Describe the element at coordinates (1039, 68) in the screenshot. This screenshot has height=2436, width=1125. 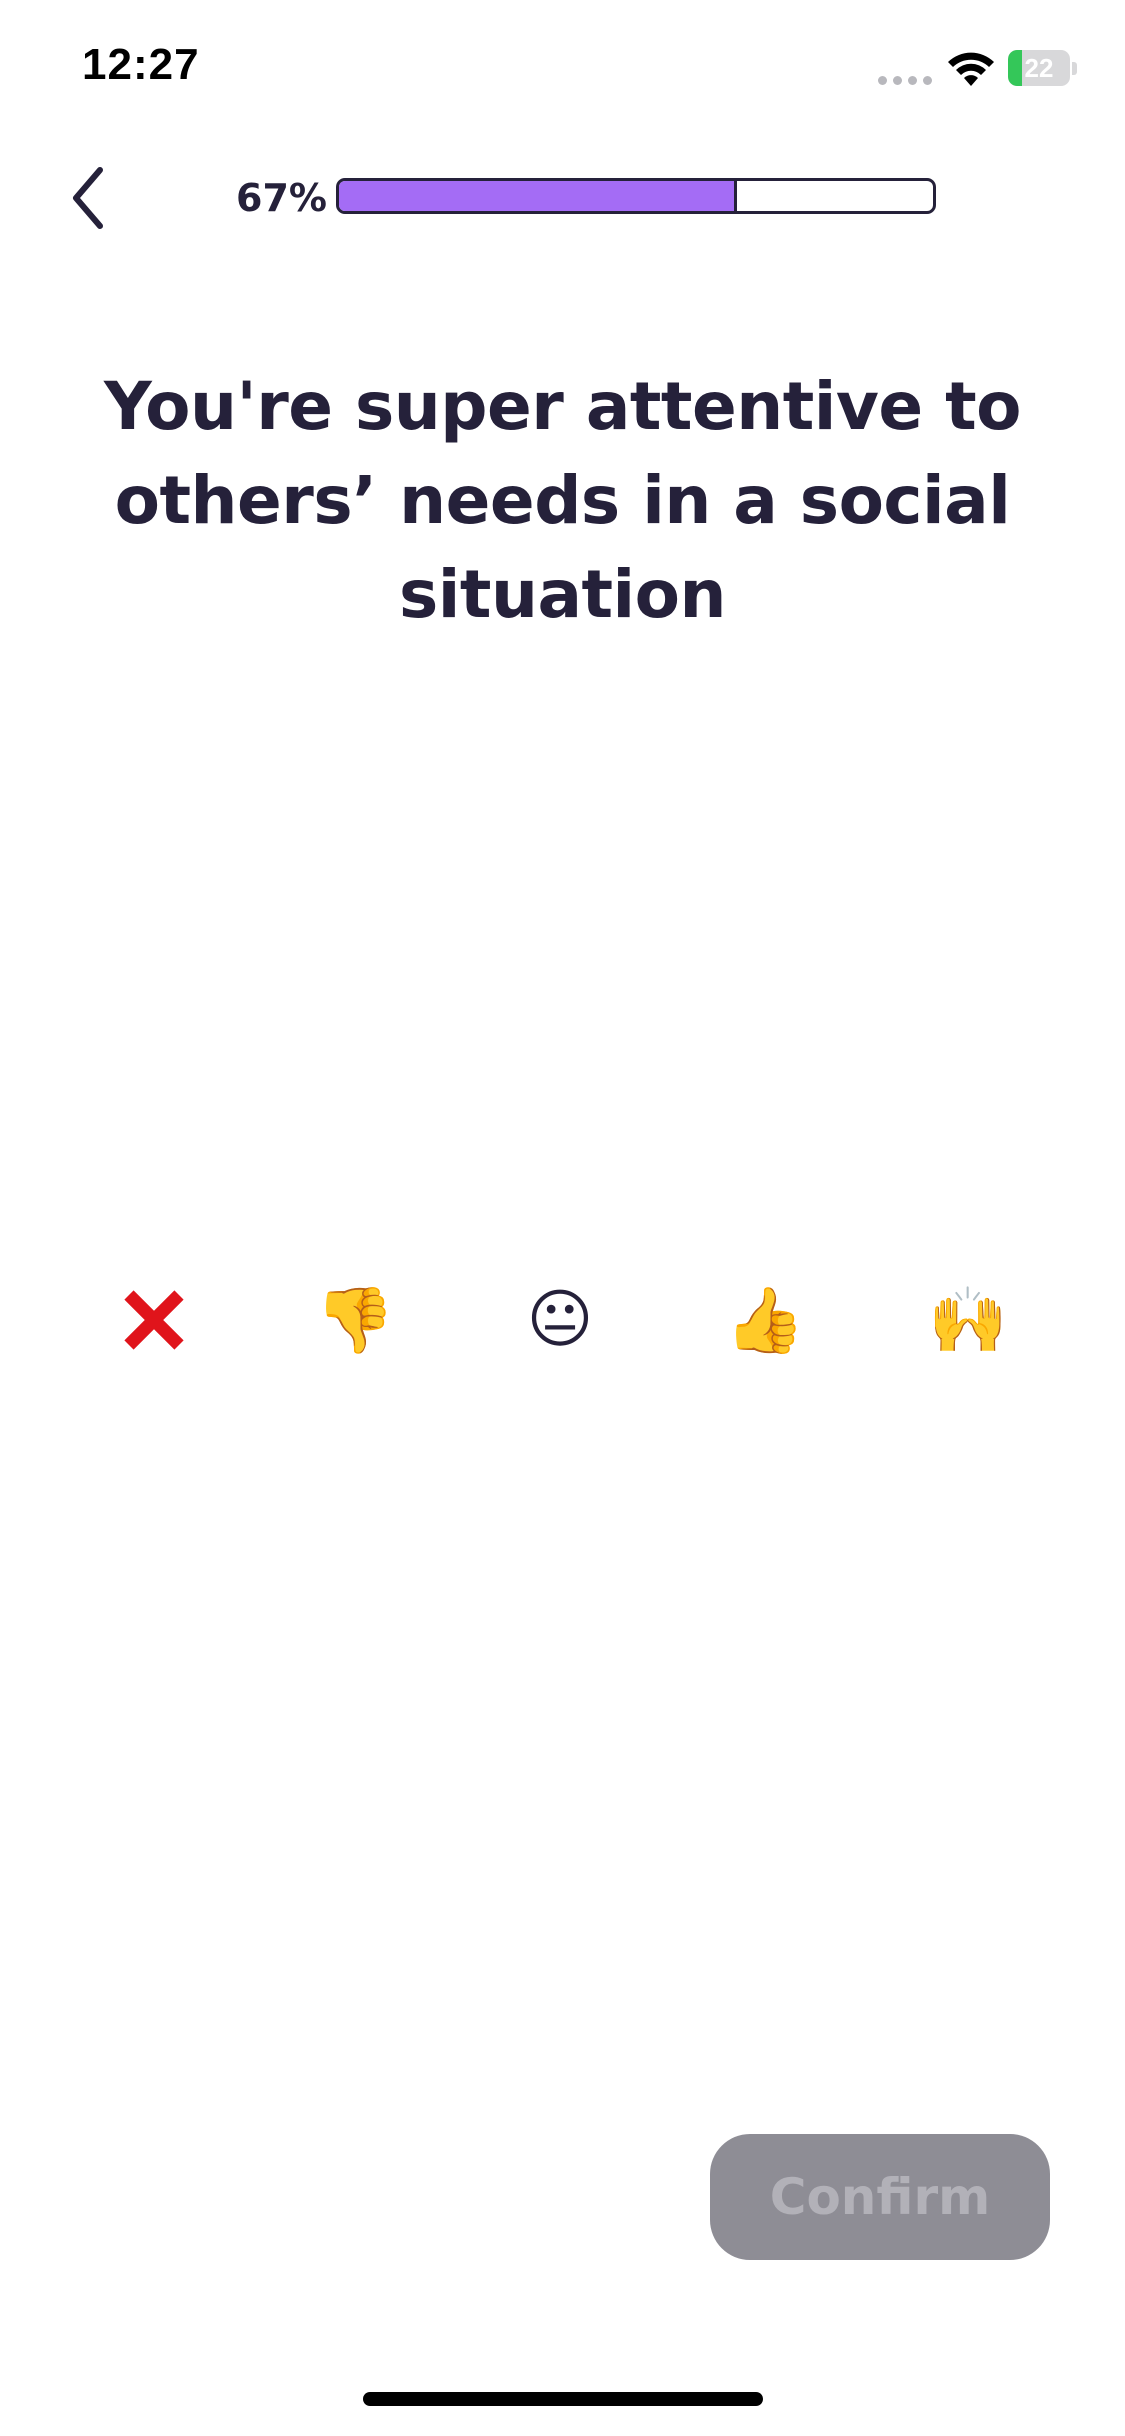
I see `battery-level: 22` at that location.